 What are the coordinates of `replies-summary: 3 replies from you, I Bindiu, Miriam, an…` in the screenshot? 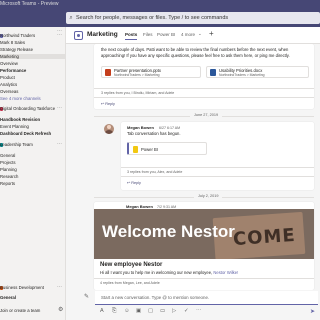 It's located at (137, 93).